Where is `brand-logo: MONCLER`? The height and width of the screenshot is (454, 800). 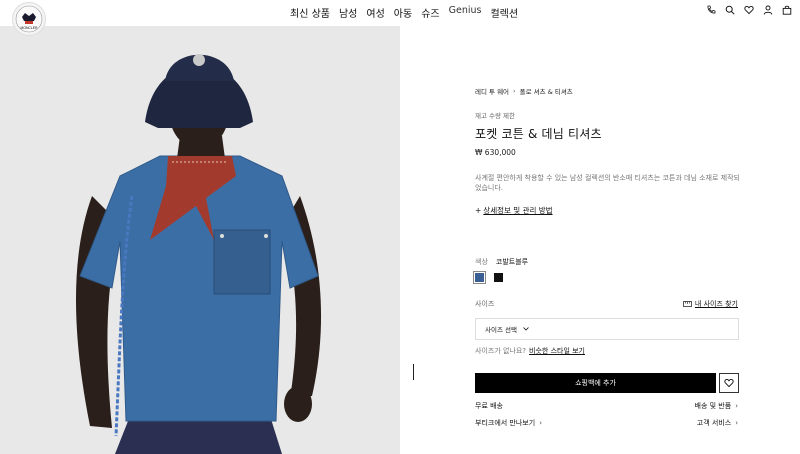
brand-logo: MONCLER is located at coordinates (29, 19).